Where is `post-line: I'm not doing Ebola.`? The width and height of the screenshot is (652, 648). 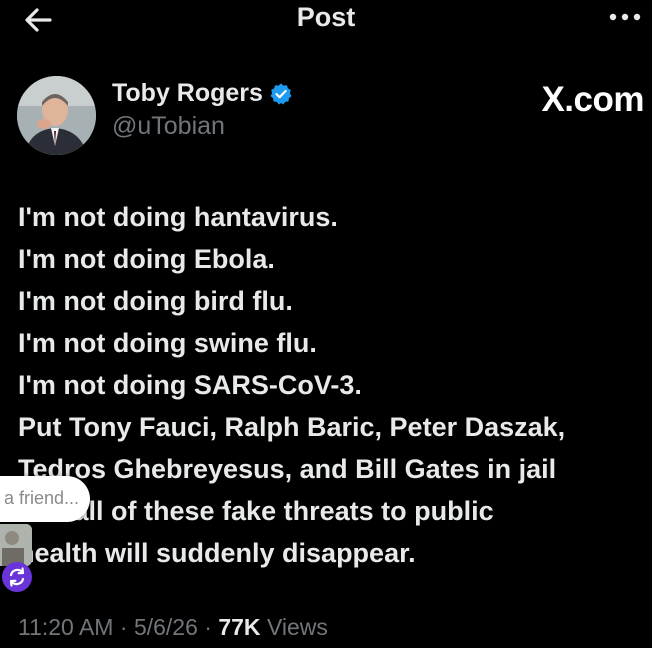 post-line: I'm not doing Ebola. is located at coordinates (146, 259).